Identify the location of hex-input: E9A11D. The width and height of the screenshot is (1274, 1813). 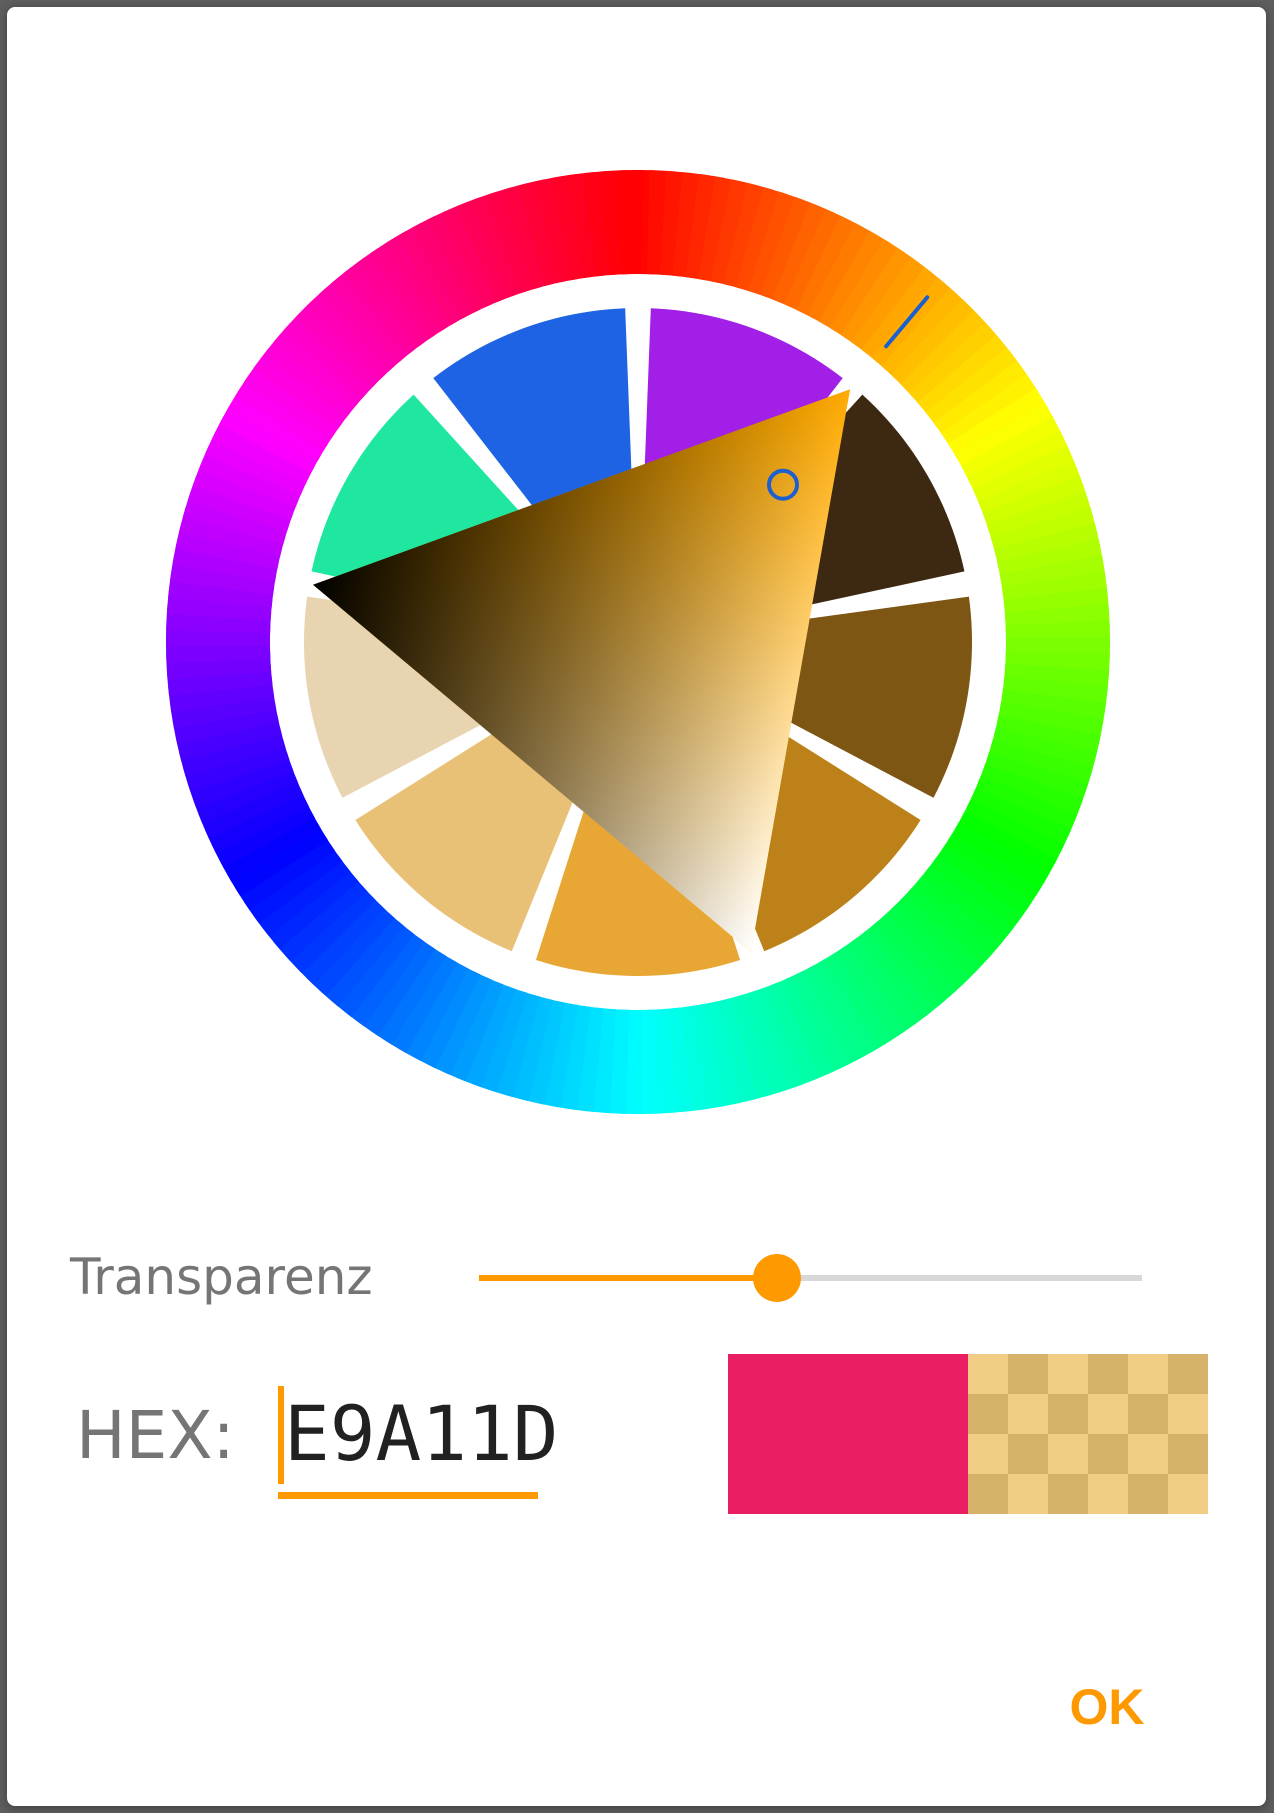
(418, 1440).